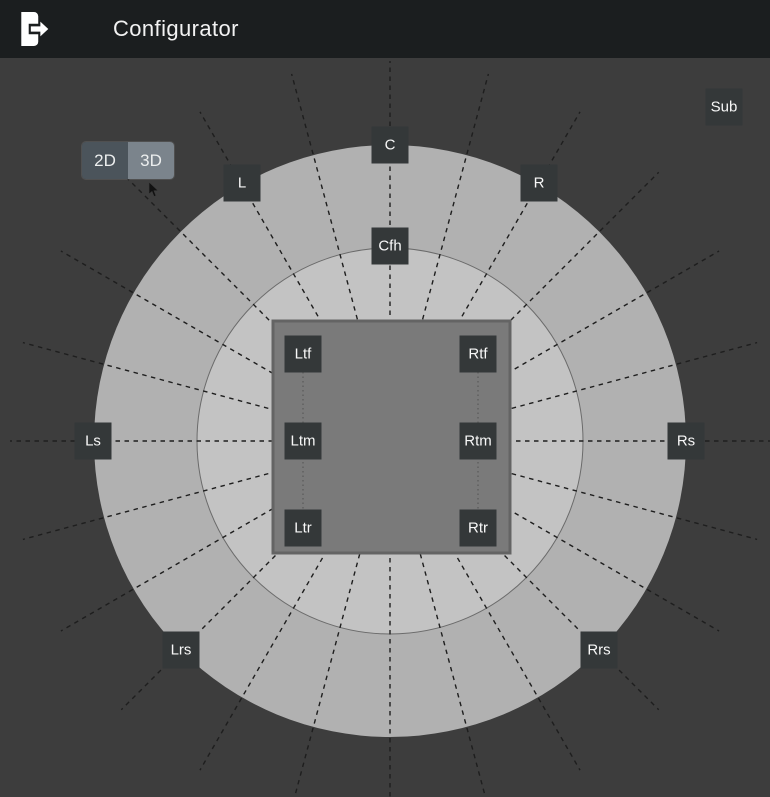 The width and height of the screenshot is (770, 797). I want to click on speaker-label-lrs: Lrs, so click(181, 650).